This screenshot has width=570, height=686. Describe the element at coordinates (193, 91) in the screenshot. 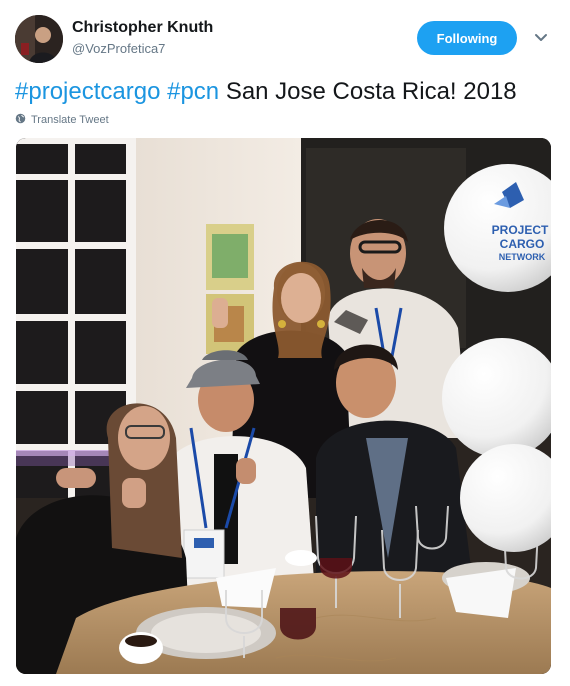

I see `hashtag-link: #pcn` at that location.